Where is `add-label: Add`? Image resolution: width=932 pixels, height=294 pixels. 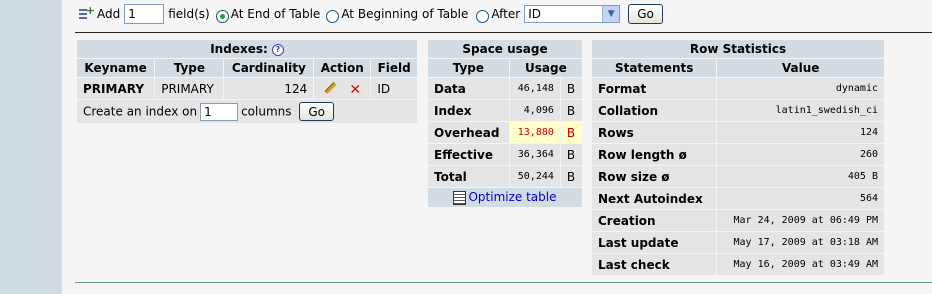
add-label: Add is located at coordinates (109, 14).